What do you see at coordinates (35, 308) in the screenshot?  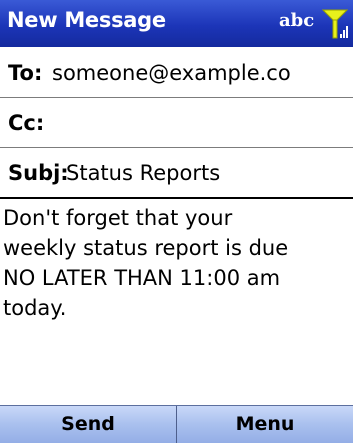 I see `body-line: today.` at bounding box center [35, 308].